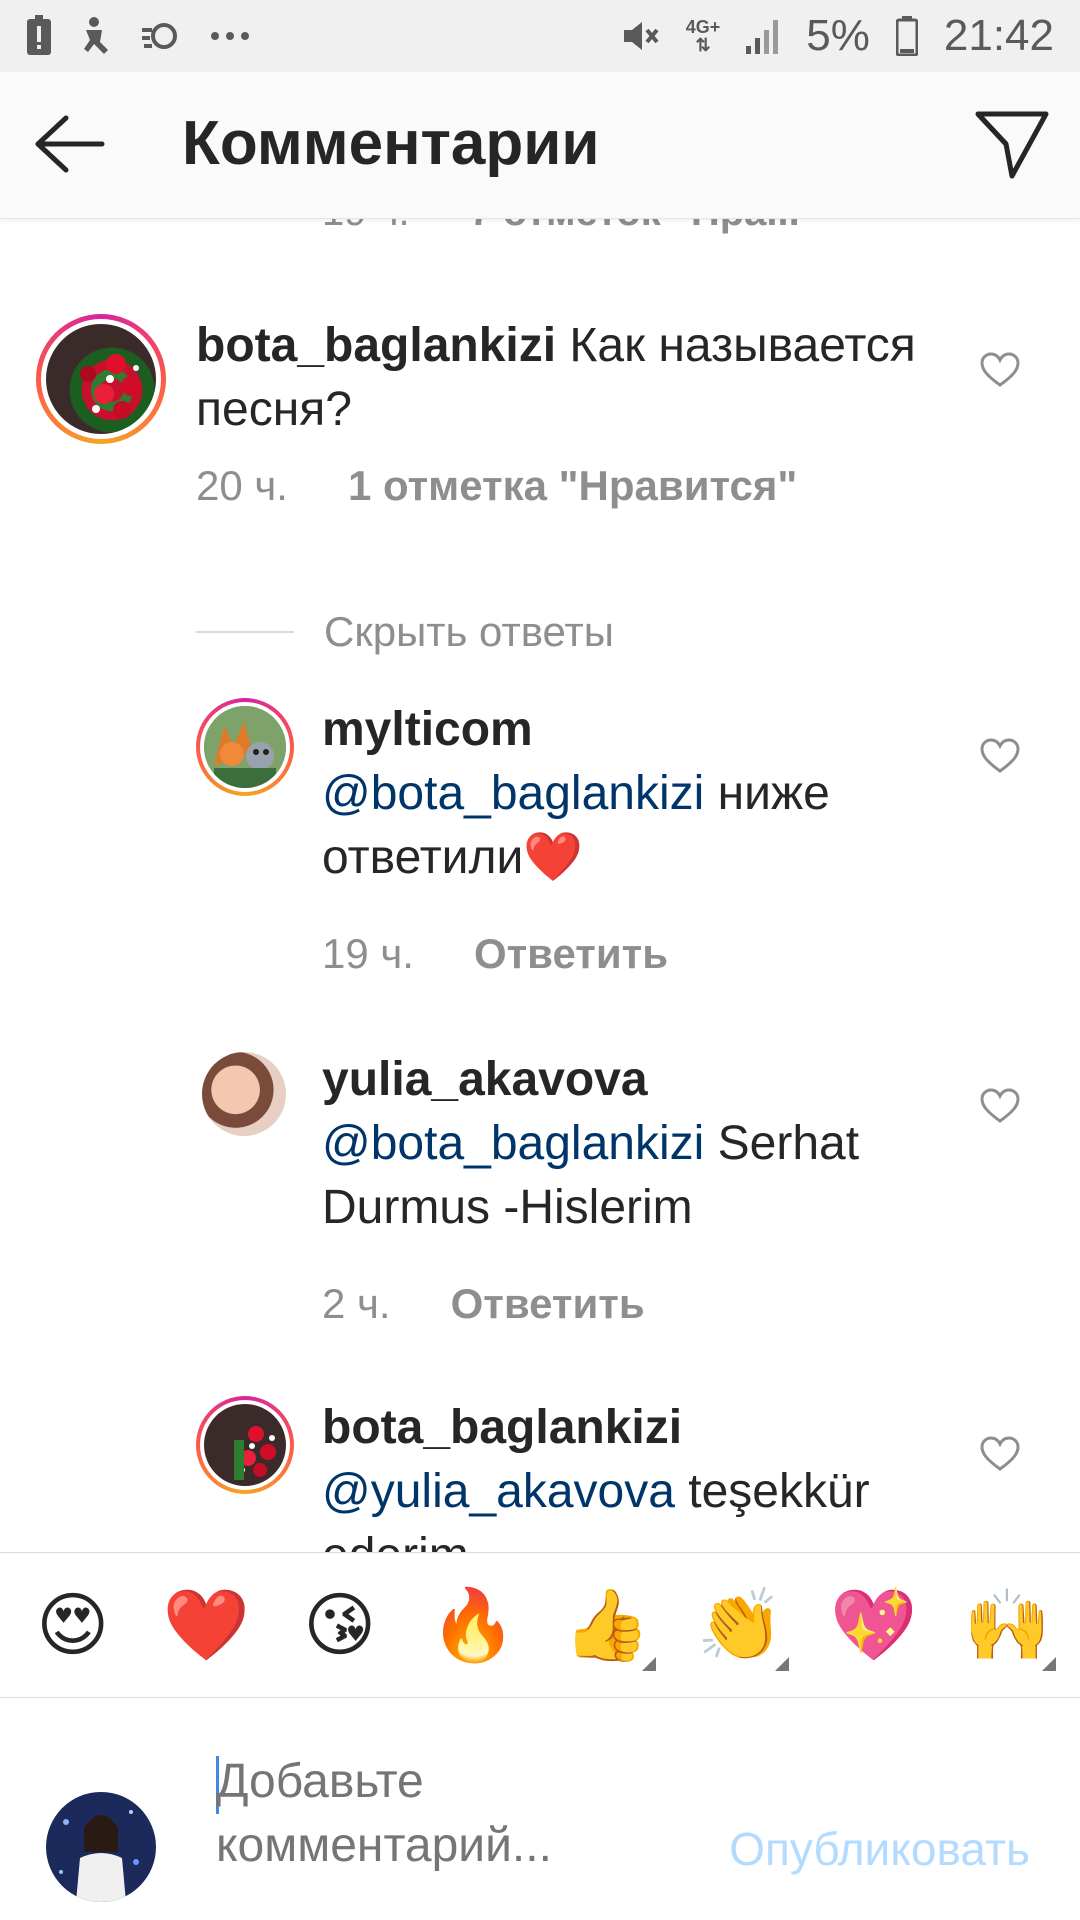 The height and width of the screenshot is (1920, 1080). I want to click on user-avatar-image, so click(101, 1847).